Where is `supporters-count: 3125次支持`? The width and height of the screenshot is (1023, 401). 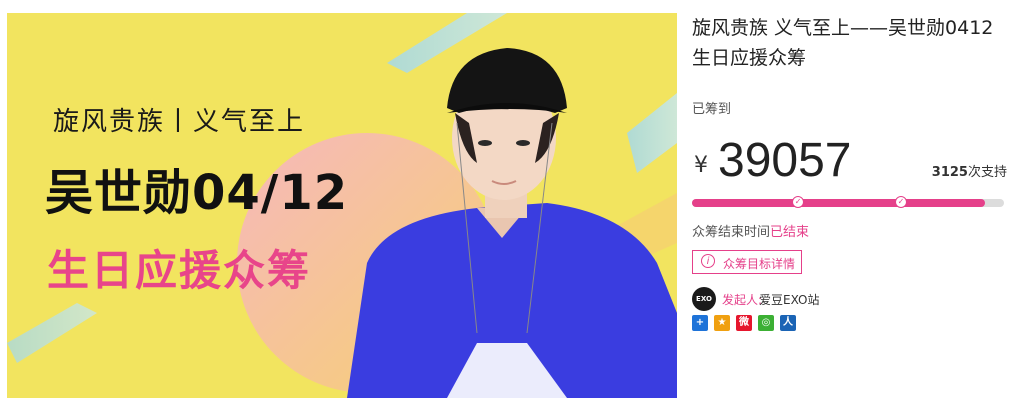 supporters-count: 3125次支持 is located at coordinates (969, 170).